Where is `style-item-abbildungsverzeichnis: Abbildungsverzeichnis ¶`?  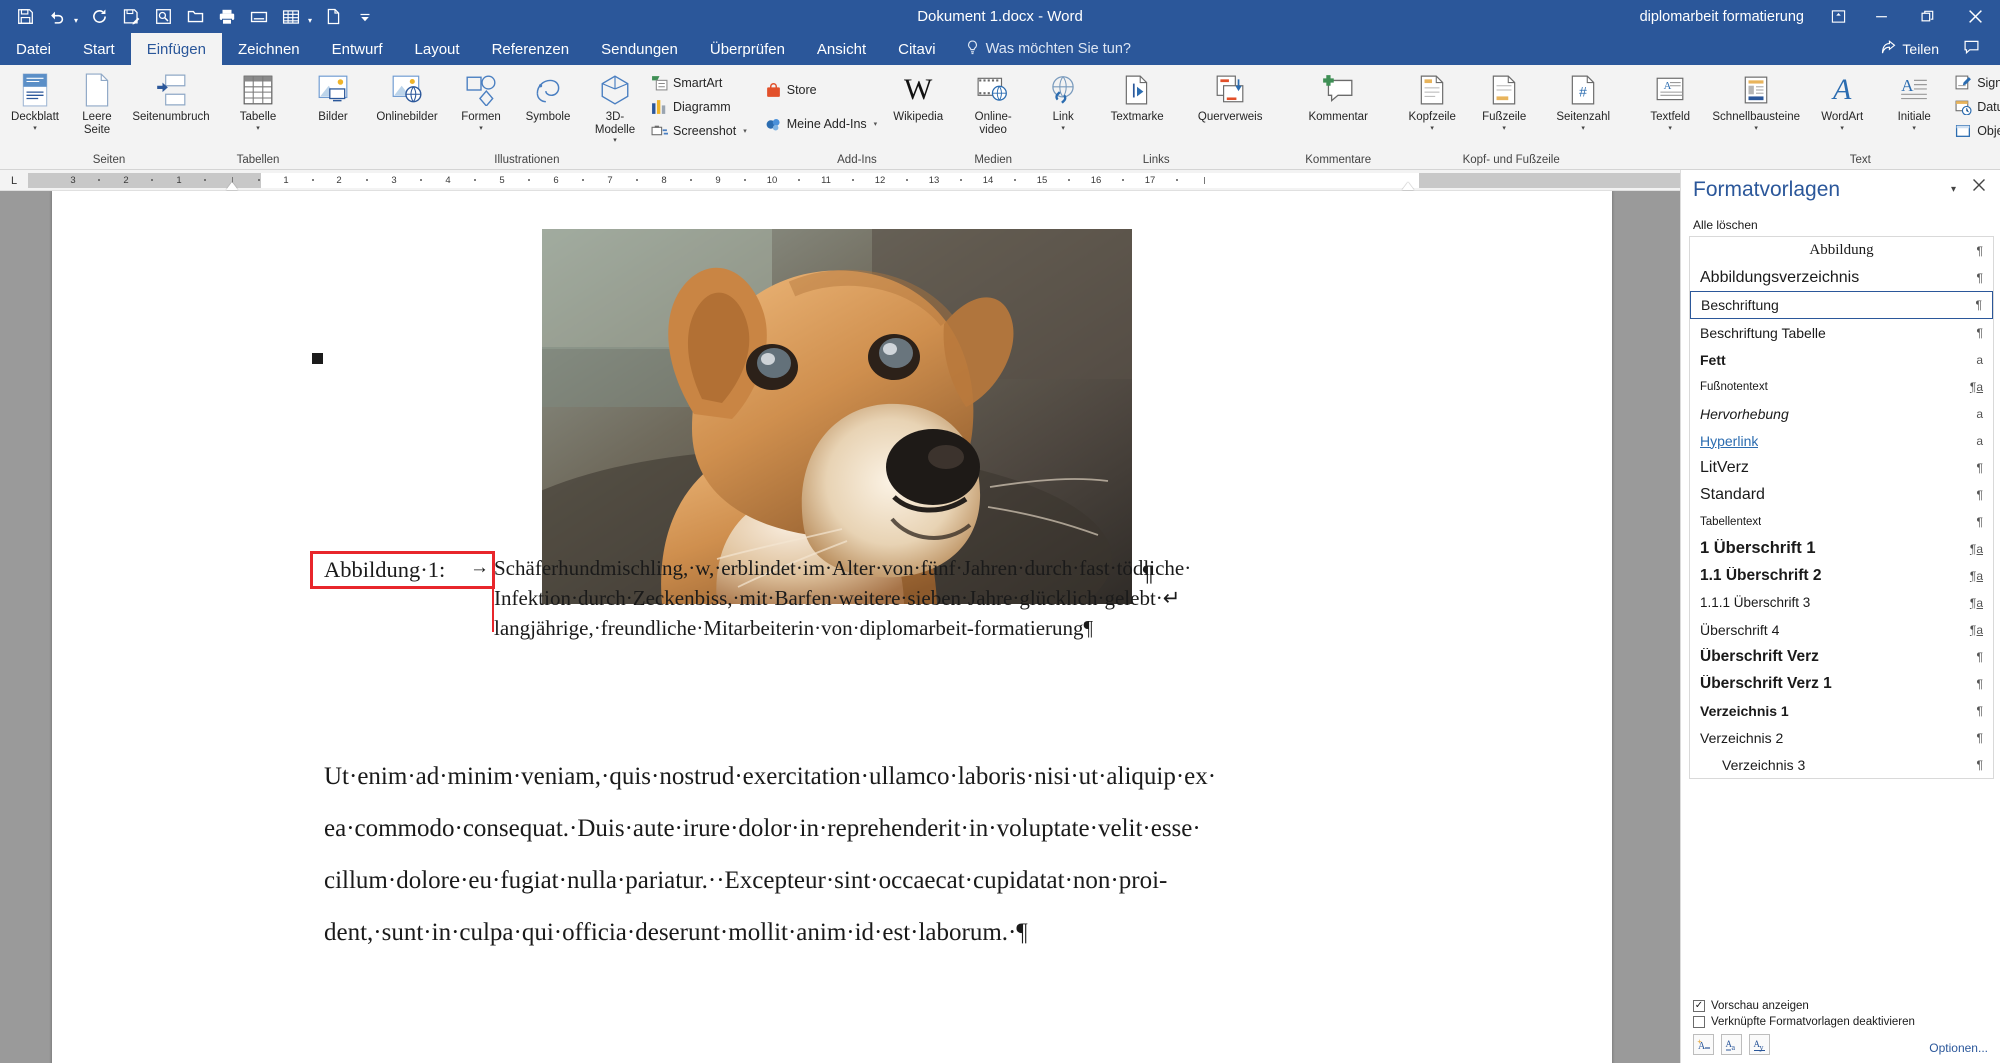
style-item-abbildungsverzeichnis: Abbildungsverzeichnis ¶ is located at coordinates (1841, 277).